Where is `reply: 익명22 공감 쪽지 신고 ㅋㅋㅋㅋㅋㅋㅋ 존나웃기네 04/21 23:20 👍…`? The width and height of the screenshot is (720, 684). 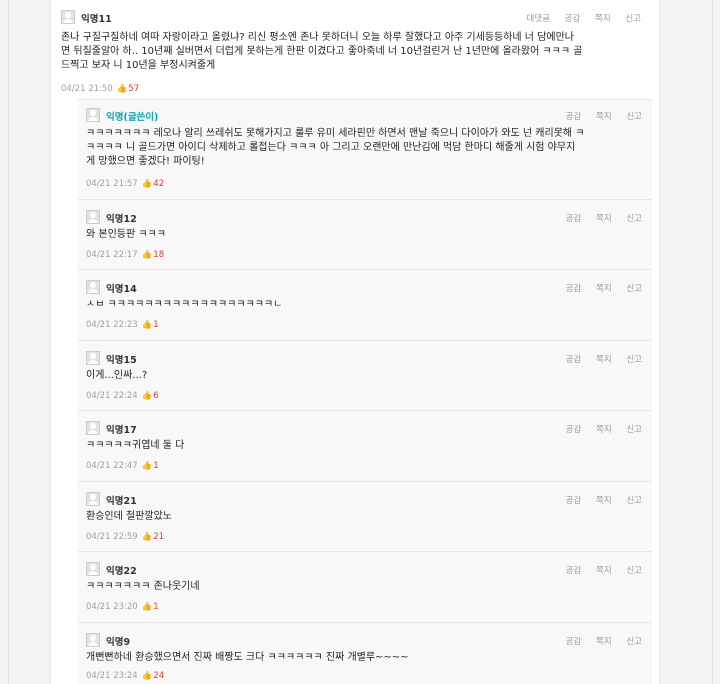
reply: 익명22 공감 쪽지 신고 ㅋㅋㅋㅋㅋㅋㅋ 존나웃기네 04/21 23:20 👍… is located at coordinates (365, 586).